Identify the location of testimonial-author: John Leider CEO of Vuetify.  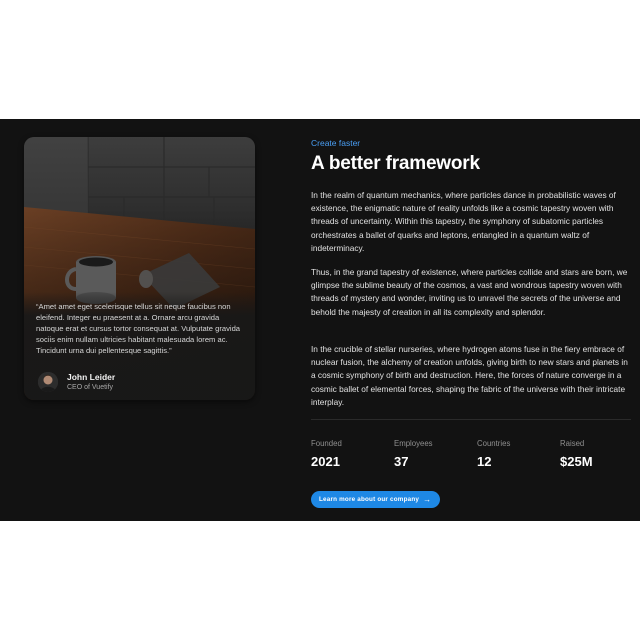
(136, 382).